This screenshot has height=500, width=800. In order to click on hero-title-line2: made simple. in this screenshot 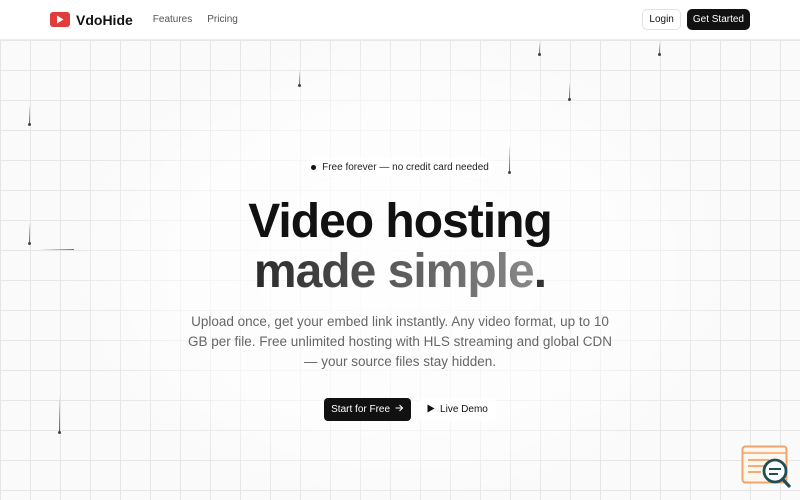, I will do `click(400, 272)`.